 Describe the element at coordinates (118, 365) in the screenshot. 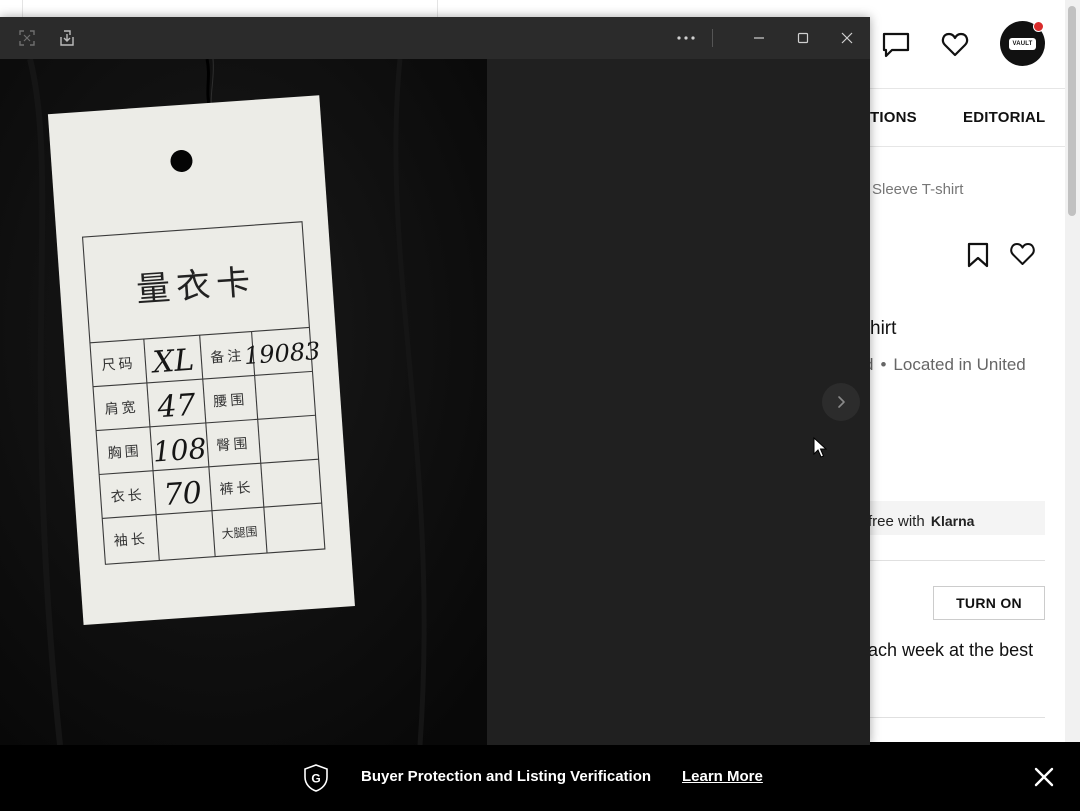

I see `tag-label-size: 尺码` at that location.